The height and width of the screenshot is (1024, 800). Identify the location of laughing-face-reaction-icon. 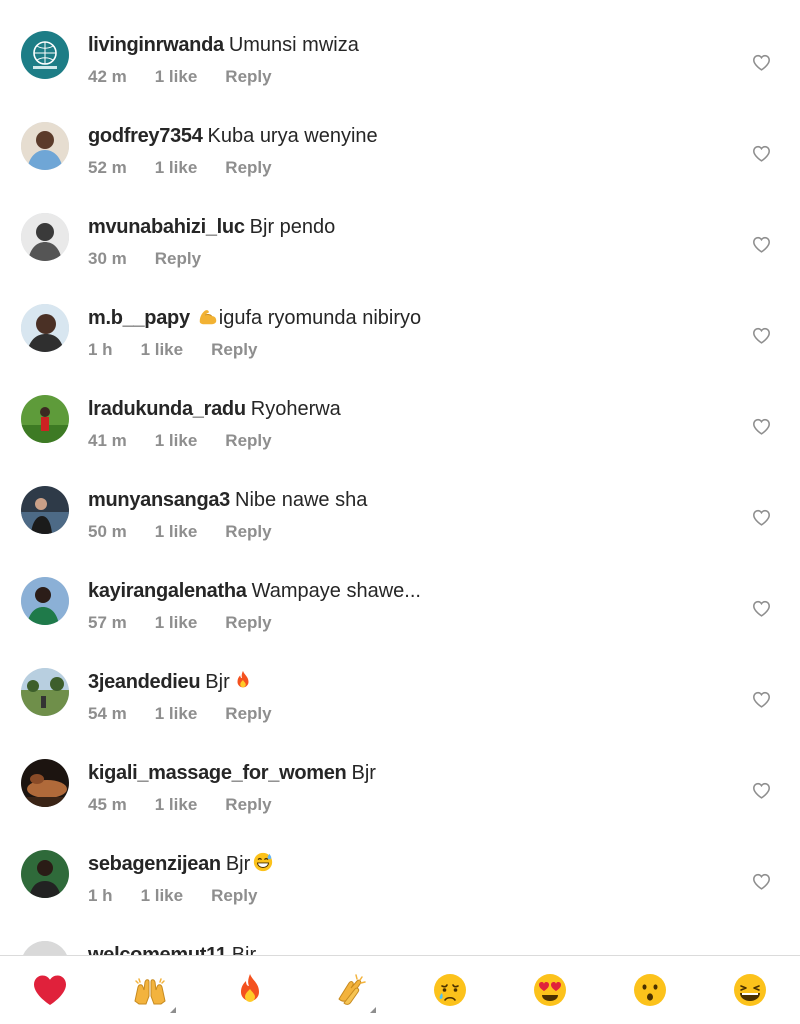
(750, 990).